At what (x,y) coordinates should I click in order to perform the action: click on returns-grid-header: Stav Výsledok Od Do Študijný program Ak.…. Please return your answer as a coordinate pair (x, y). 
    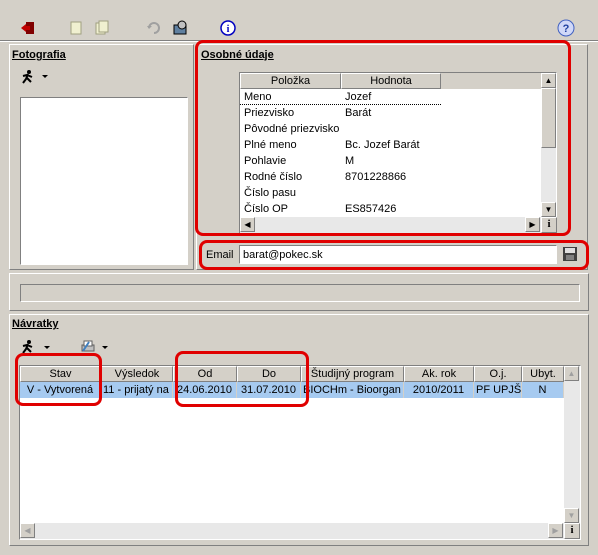
    Looking at the image, I should click on (292, 374).